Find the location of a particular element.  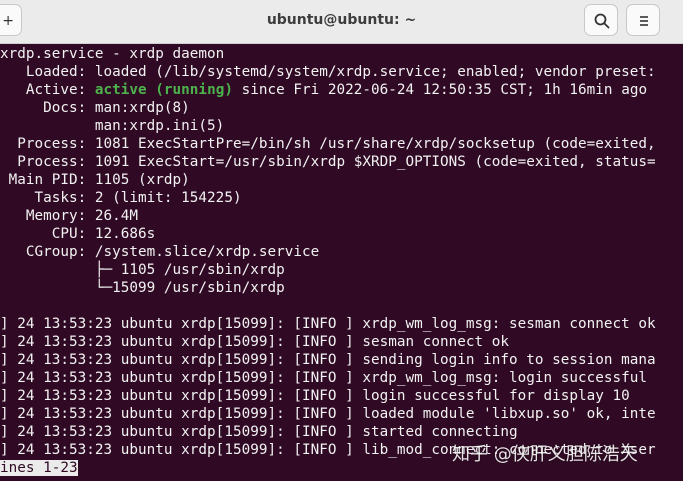

tasks-line: Tasks: 2 (limit: 154225) is located at coordinates (121, 198).